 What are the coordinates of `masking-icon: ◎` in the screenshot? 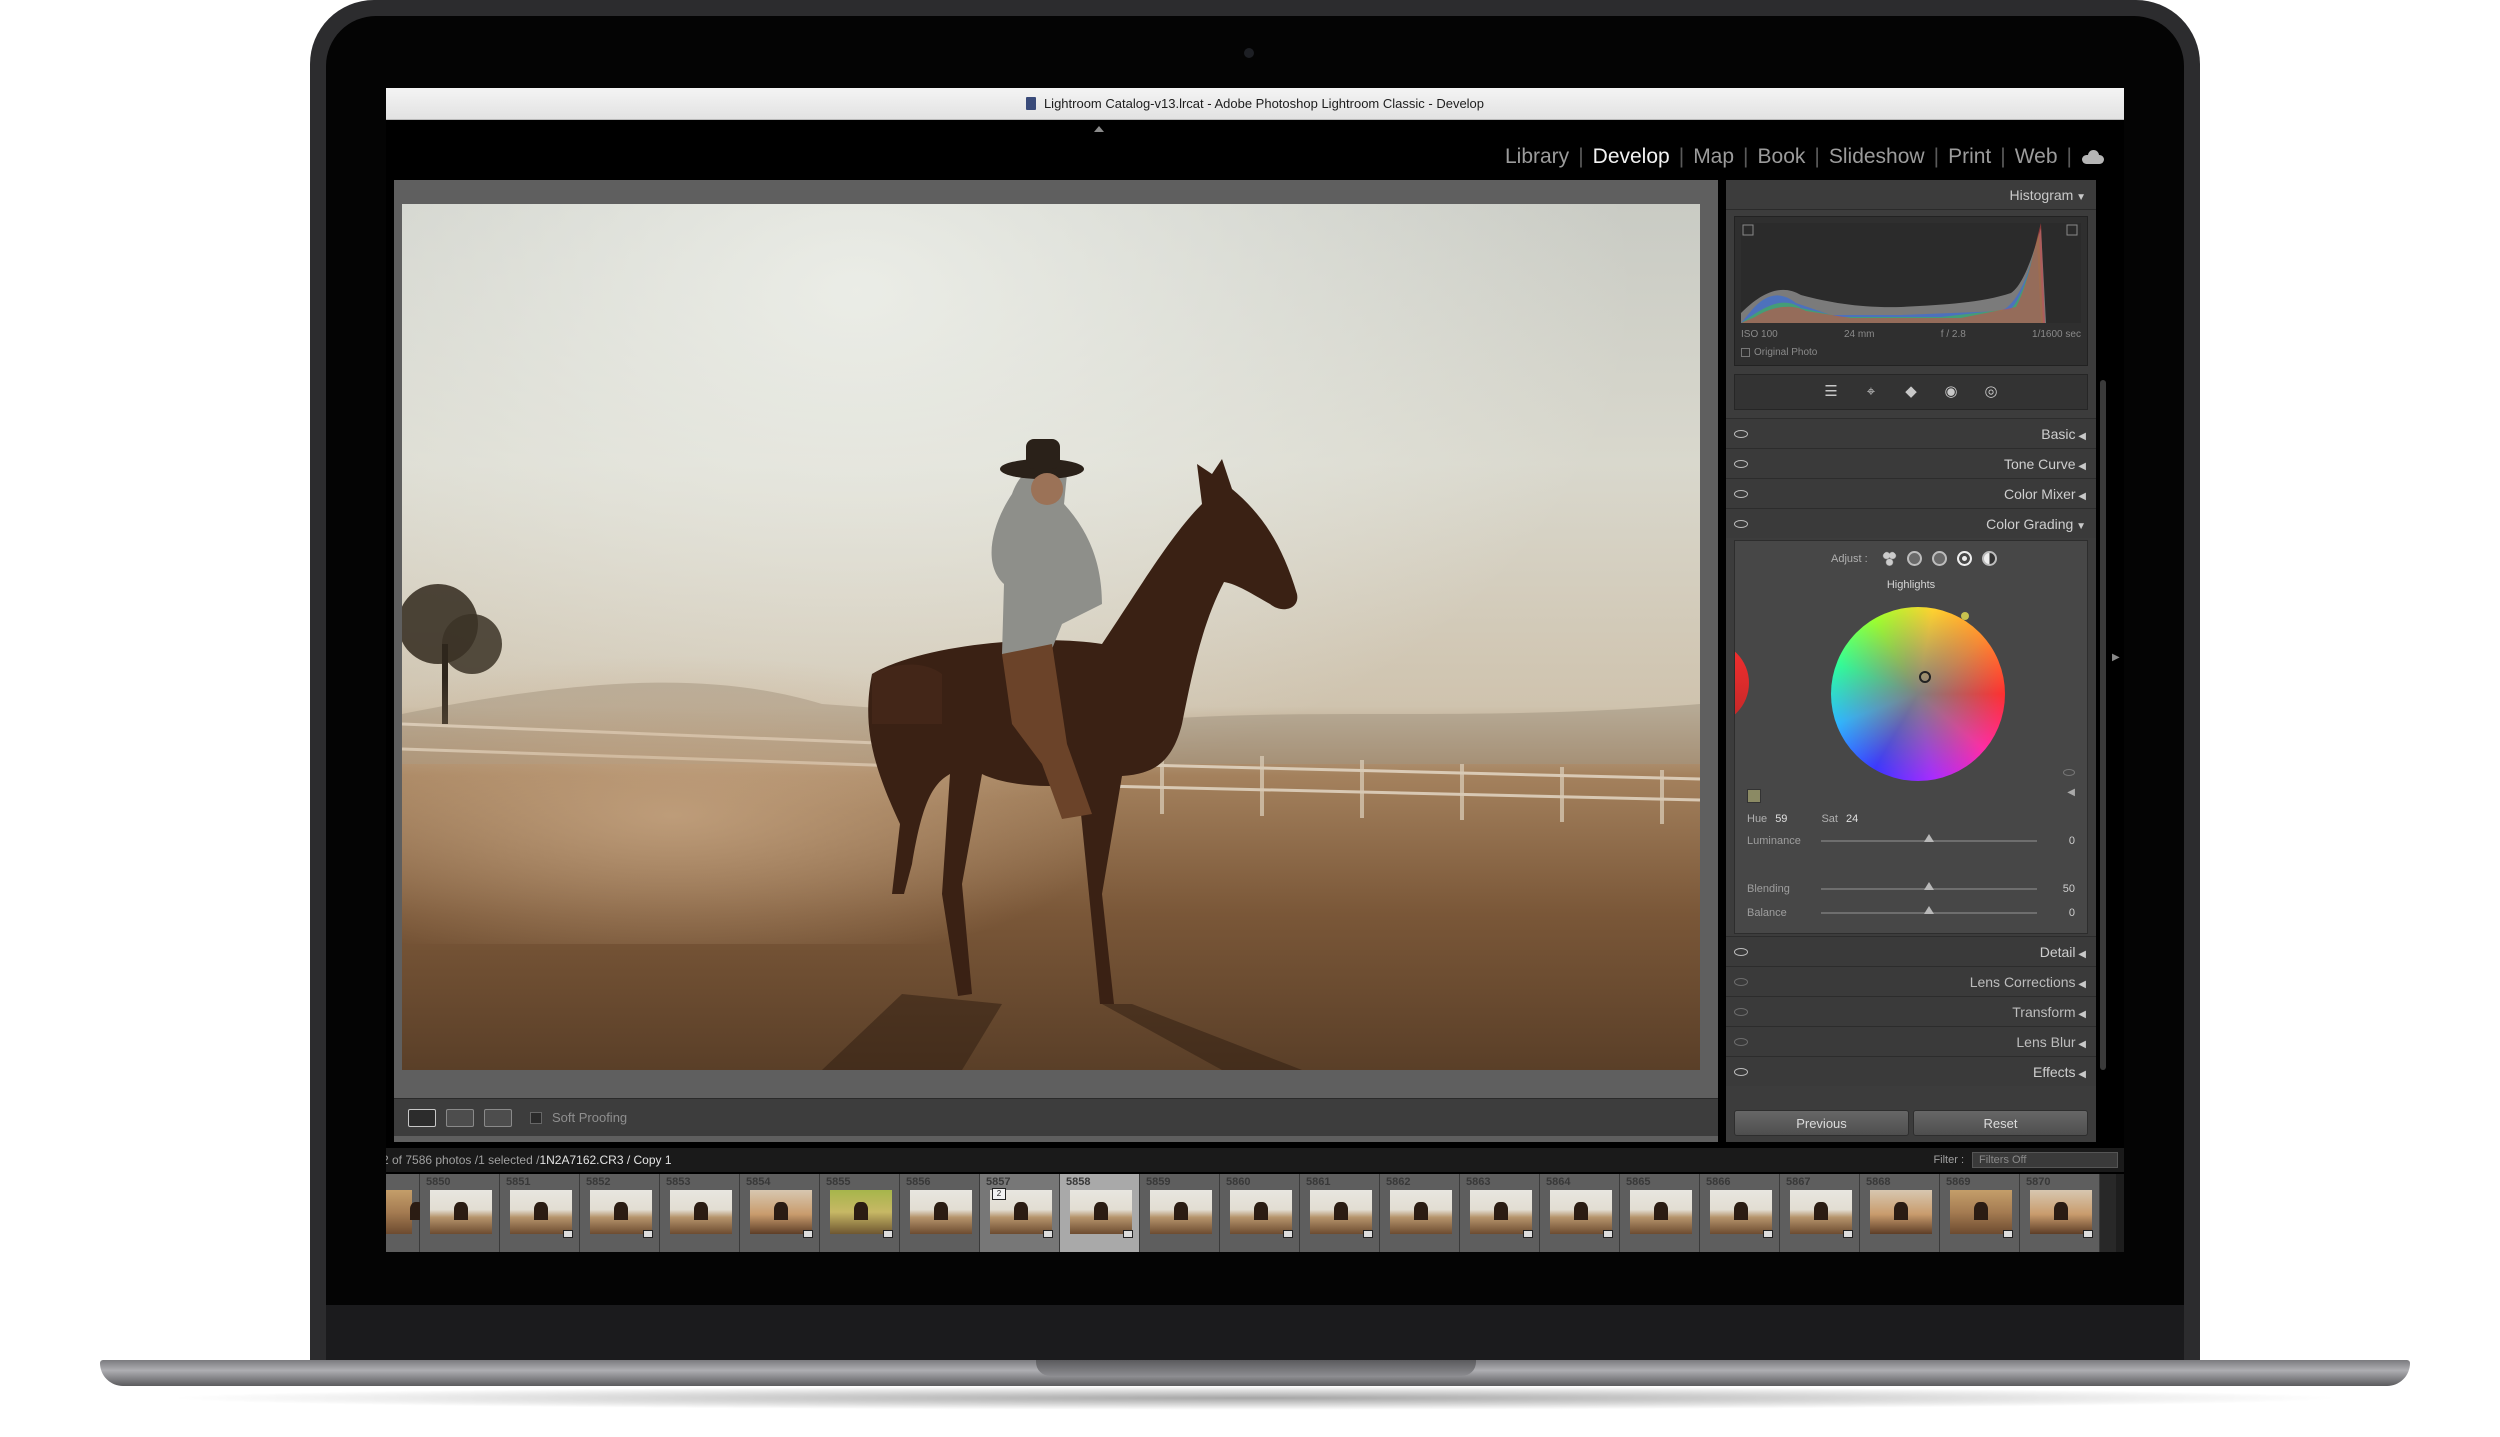 It's located at (1991, 392).